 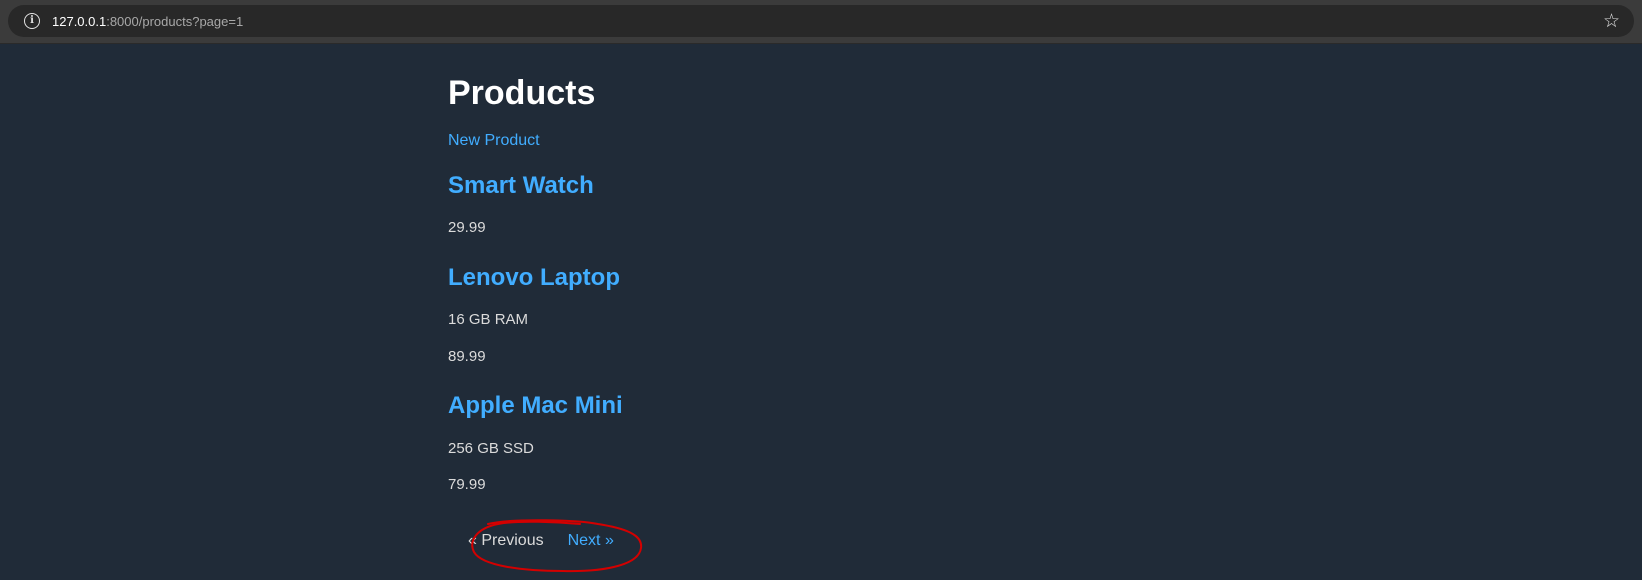 What do you see at coordinates (521, 186) in the screenshot?
I see `product-name-link: Smart Watch` at bounding box center [521, 186].